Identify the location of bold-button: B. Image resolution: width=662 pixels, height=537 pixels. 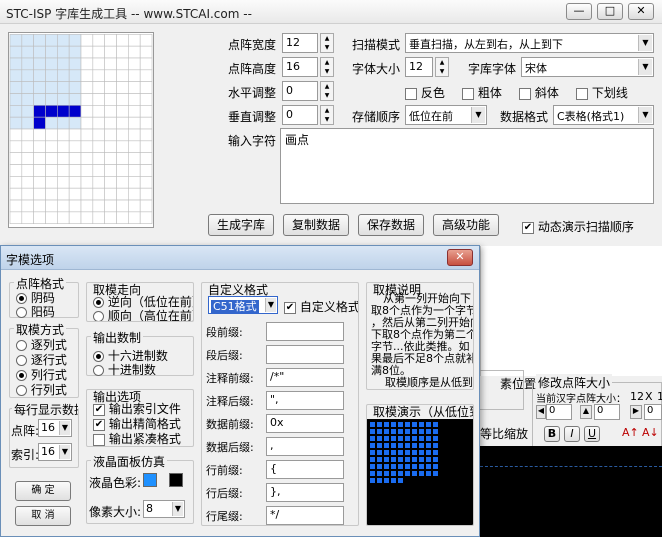
(552, 434).